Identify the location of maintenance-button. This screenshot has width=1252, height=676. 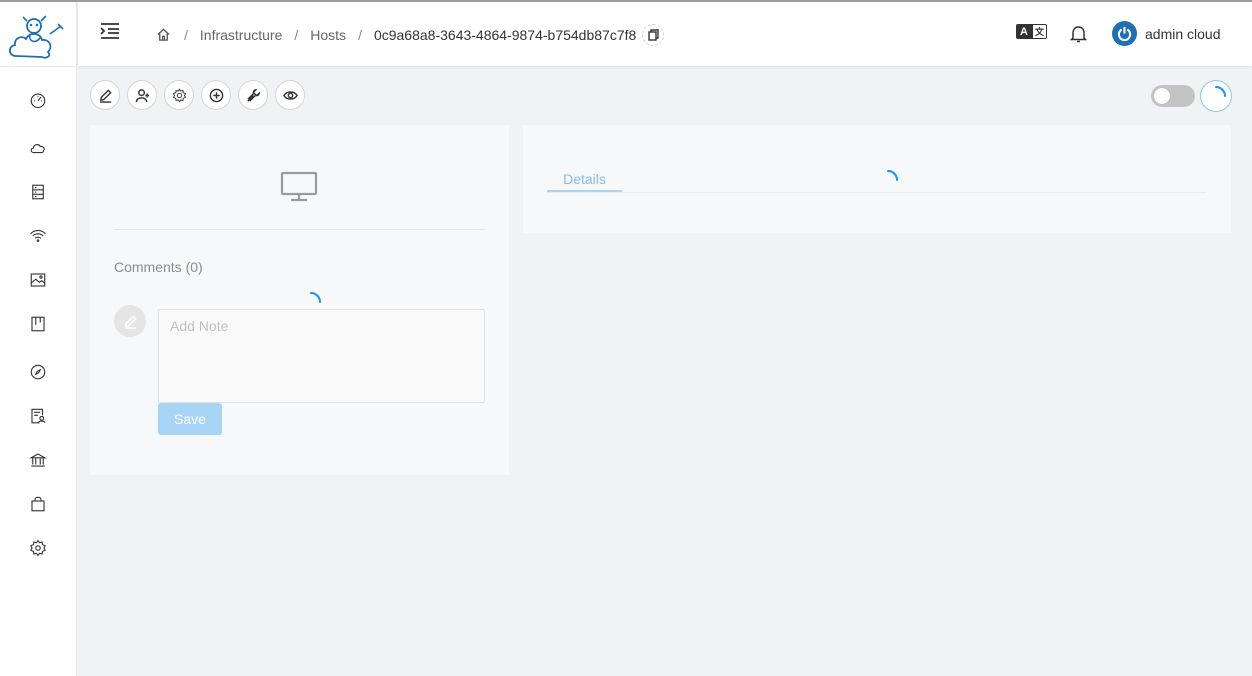
(253, 95).